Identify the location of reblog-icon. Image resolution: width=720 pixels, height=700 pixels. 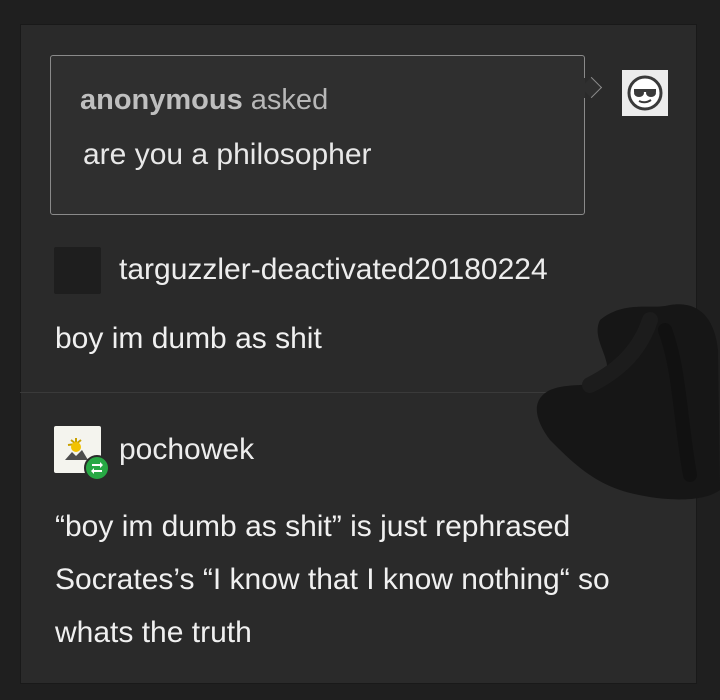
(97, 468).